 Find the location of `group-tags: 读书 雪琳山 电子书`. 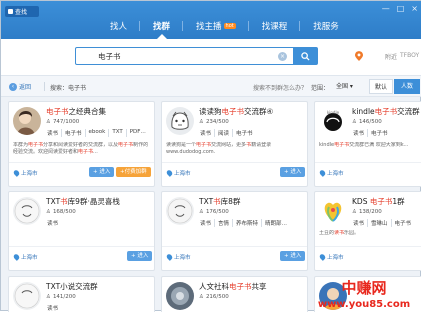

group-tags: 读书 雪琳山 电子书 is located at coordinates (383, 223).